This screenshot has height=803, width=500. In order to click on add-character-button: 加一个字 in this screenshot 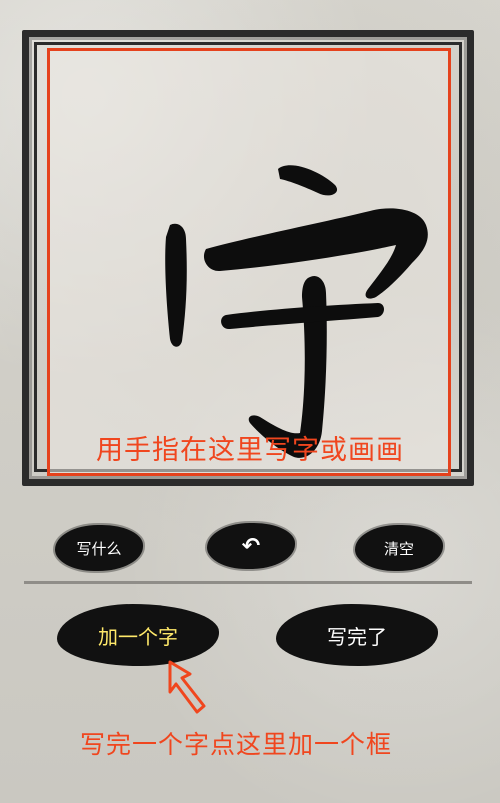, I will do `click(138, 635)`.